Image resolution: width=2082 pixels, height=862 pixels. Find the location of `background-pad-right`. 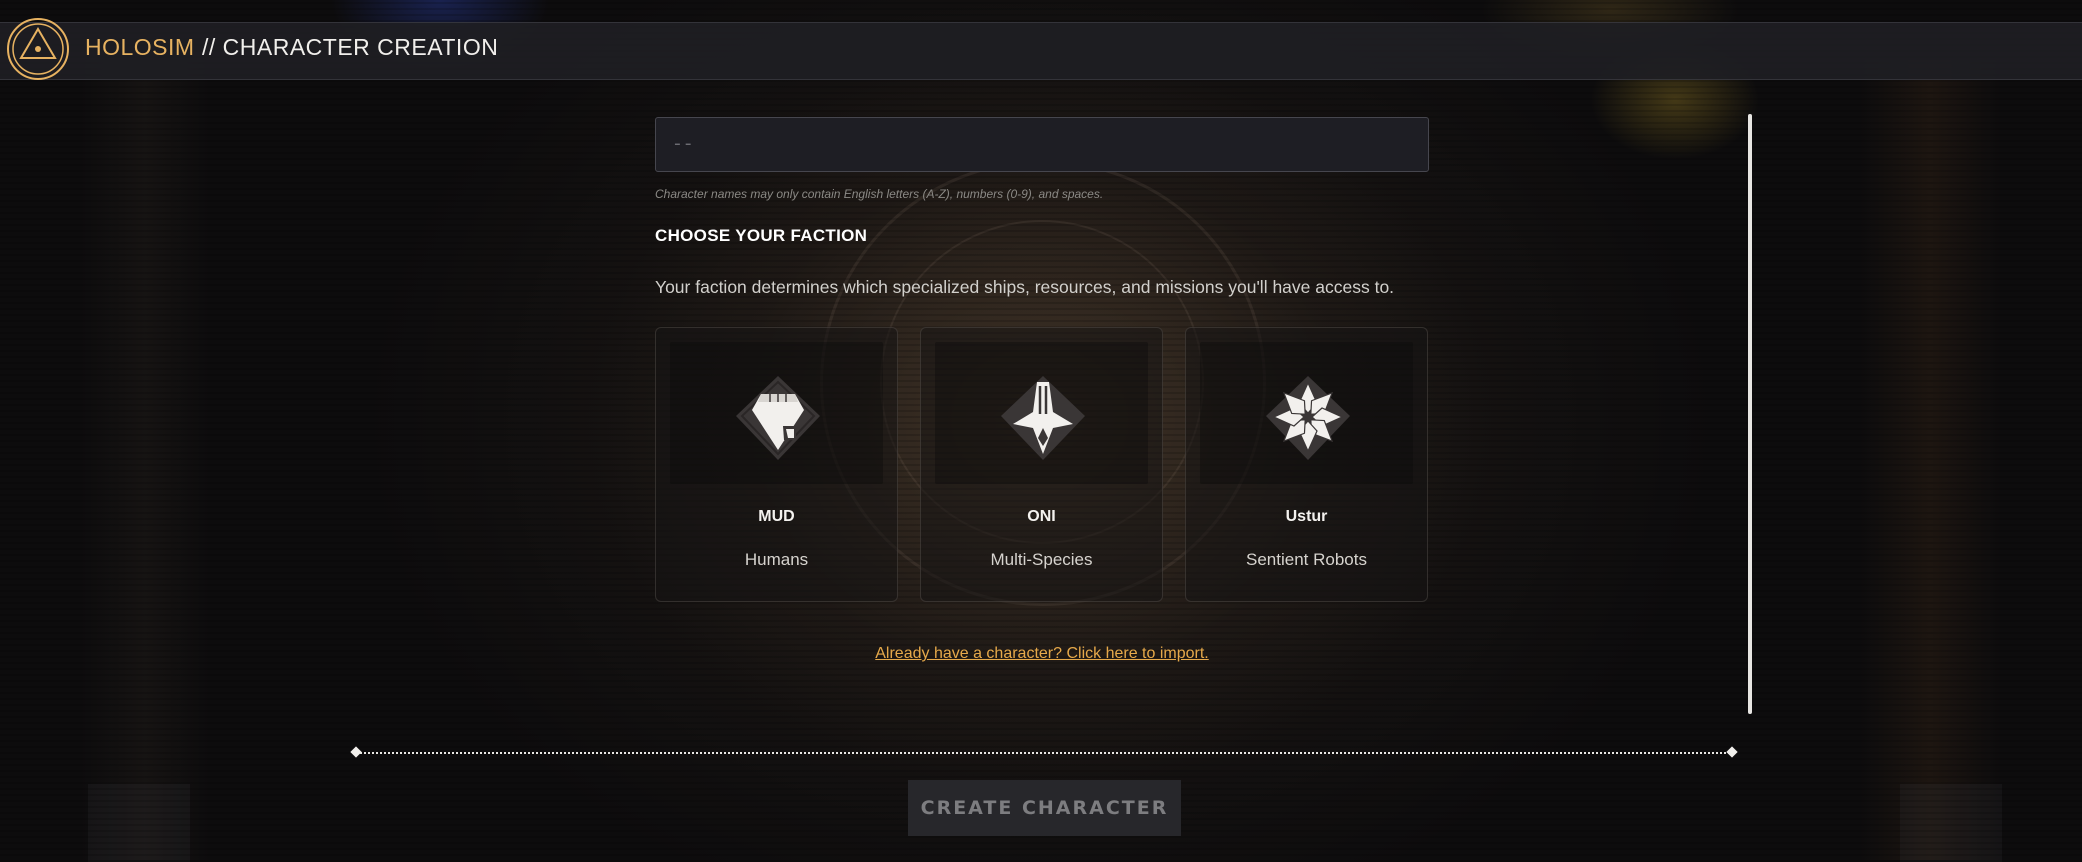

background-pad-right is located at coordinates (1951, 823).